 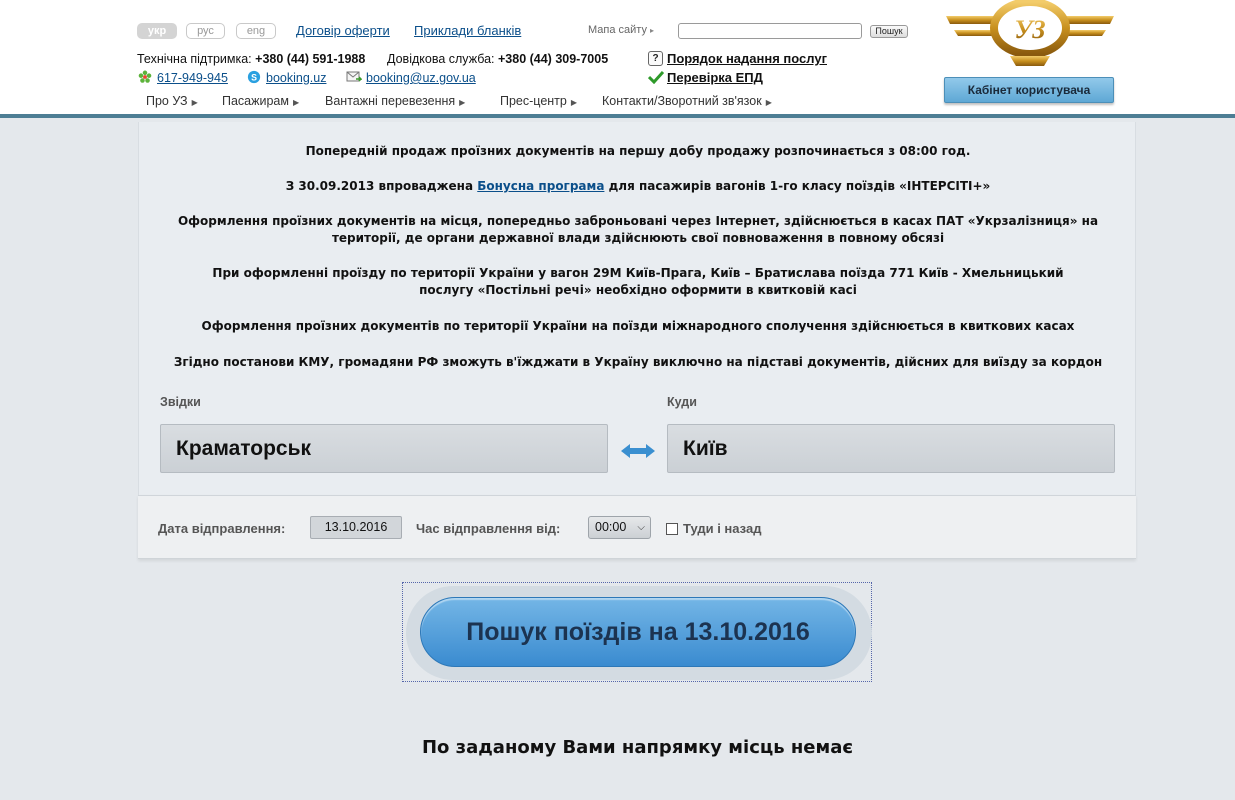 I want to click on email-icon, so click(x=354, y=76).